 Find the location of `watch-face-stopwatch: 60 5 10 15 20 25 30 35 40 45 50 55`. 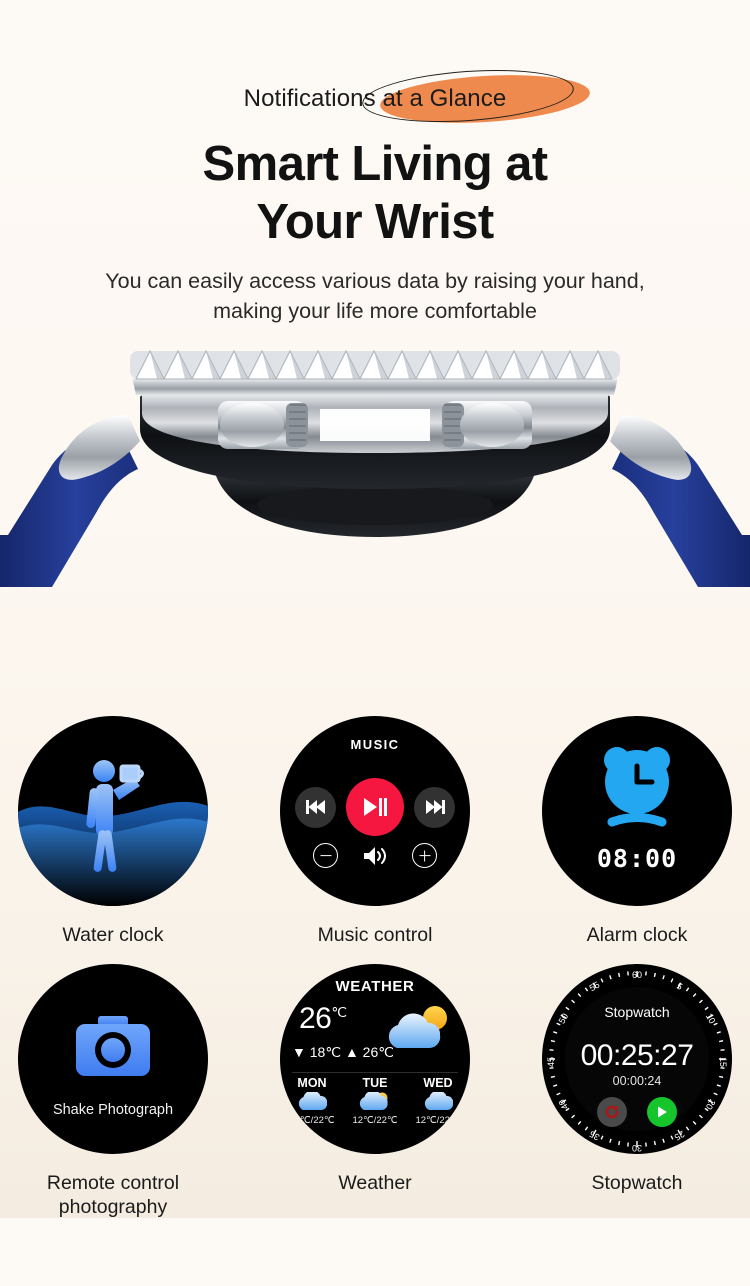

watch-face-stopwatch: 60 5 10 15 20 25 30 35 40 45 50 55 is located at coordinates (637, 1059).